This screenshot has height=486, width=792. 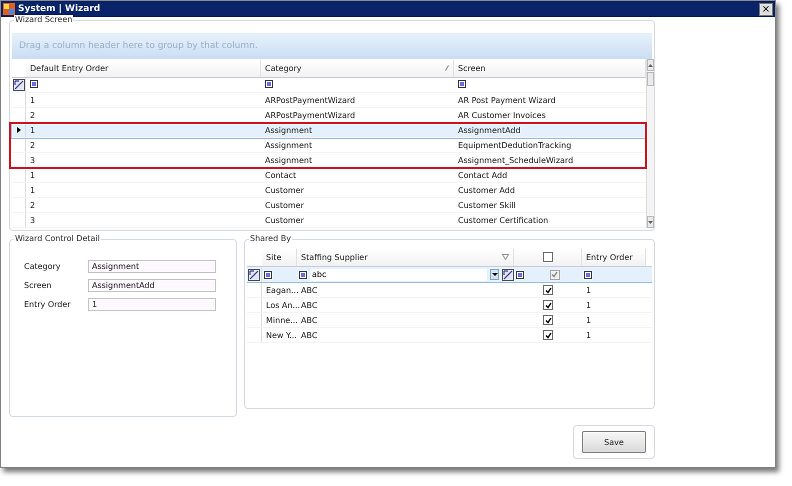 What do you see at coordinates (650, 79) in the screenshot?
I see `scroll-thumb` at bounding box center [650, 79].